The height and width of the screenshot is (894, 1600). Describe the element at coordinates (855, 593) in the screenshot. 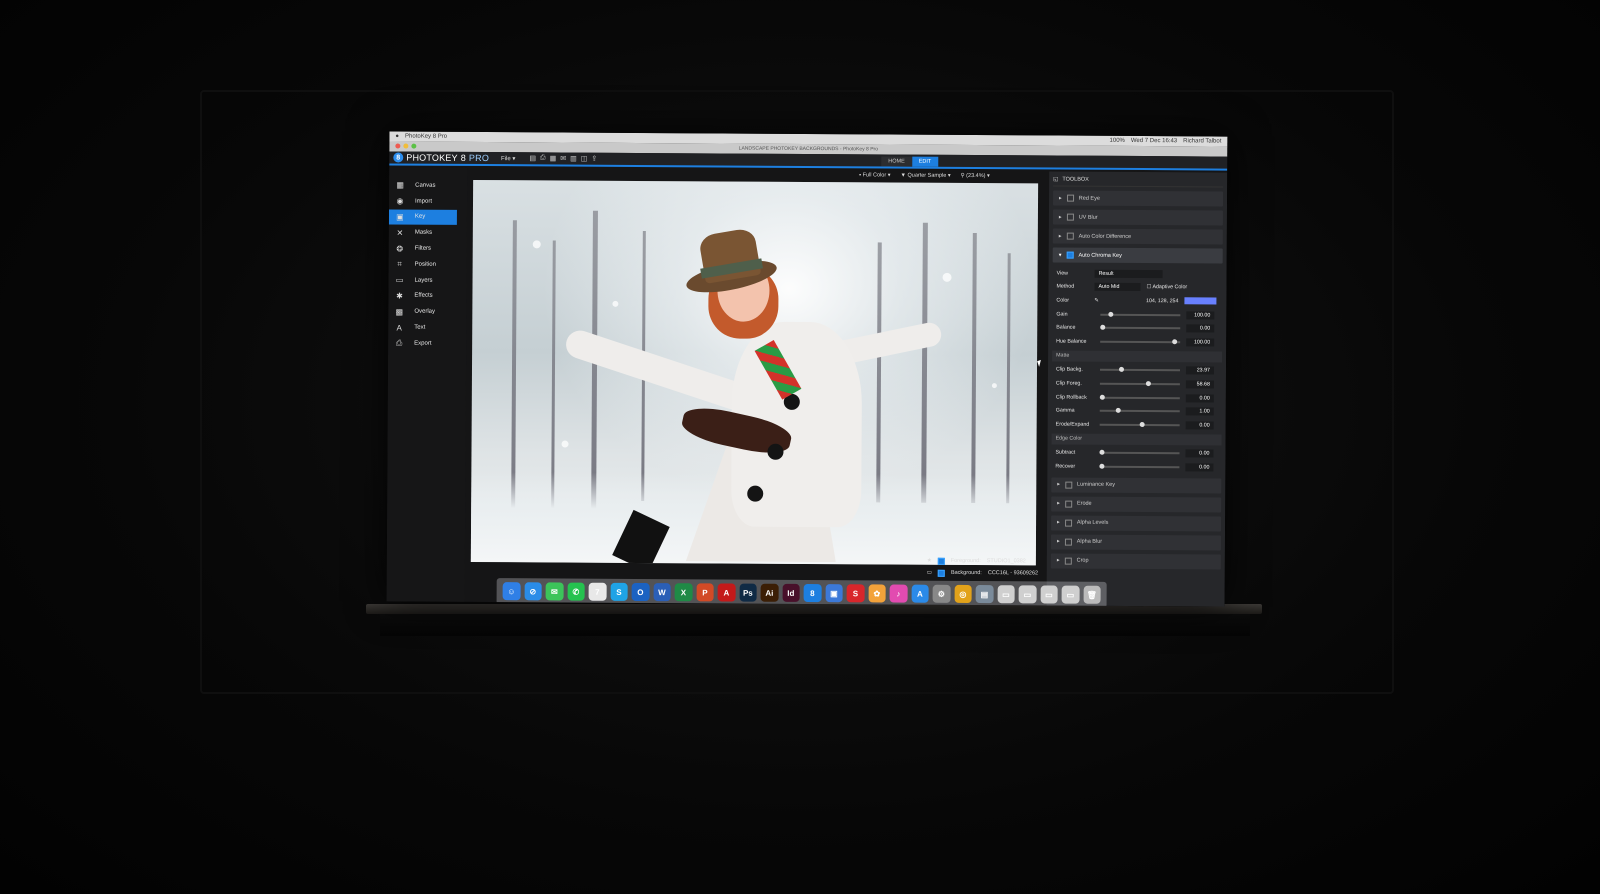

I see `red-app-icon: S` at that location.